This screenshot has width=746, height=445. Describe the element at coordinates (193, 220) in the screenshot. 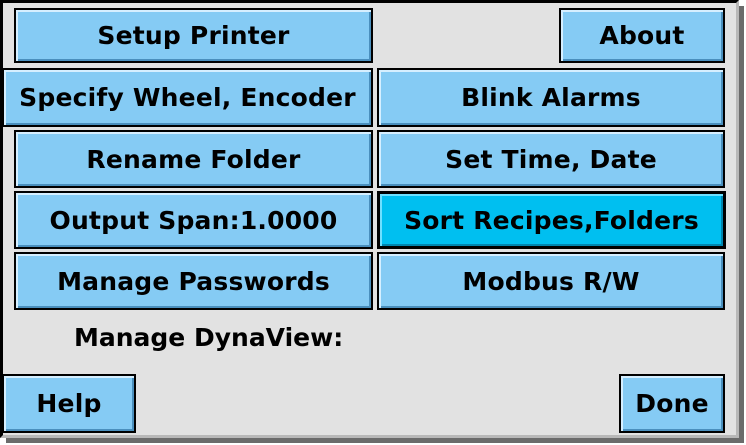

I see `output-span-button: Output Span:1.0000` at that location.